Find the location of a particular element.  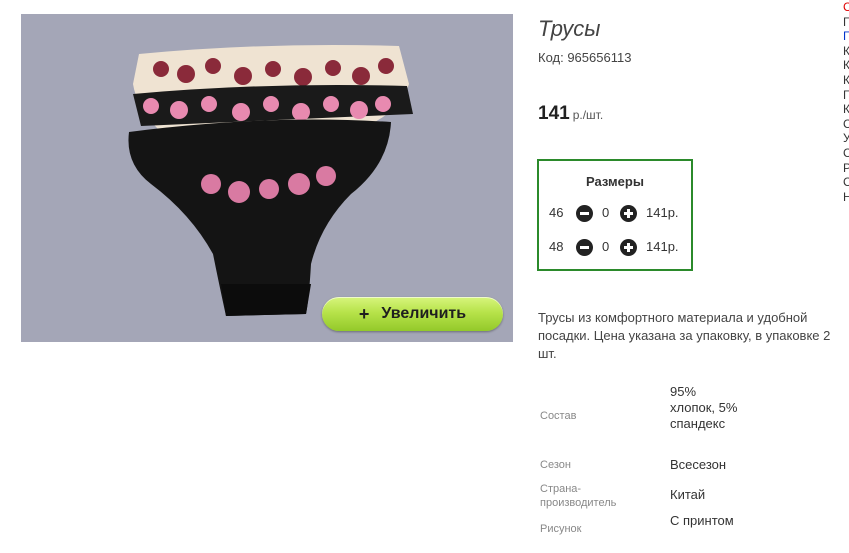

side-navigation: С Г Г К К К Г К С У С Р С Н is located at coordinates (846, 102).